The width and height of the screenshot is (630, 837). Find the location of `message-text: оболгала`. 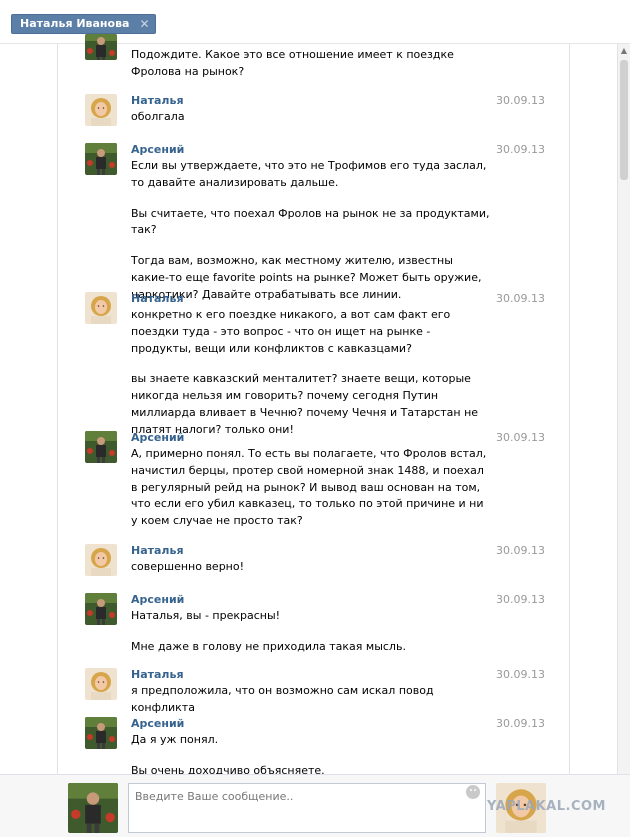

message-text: оболгала is located at coordinates (158, 116).